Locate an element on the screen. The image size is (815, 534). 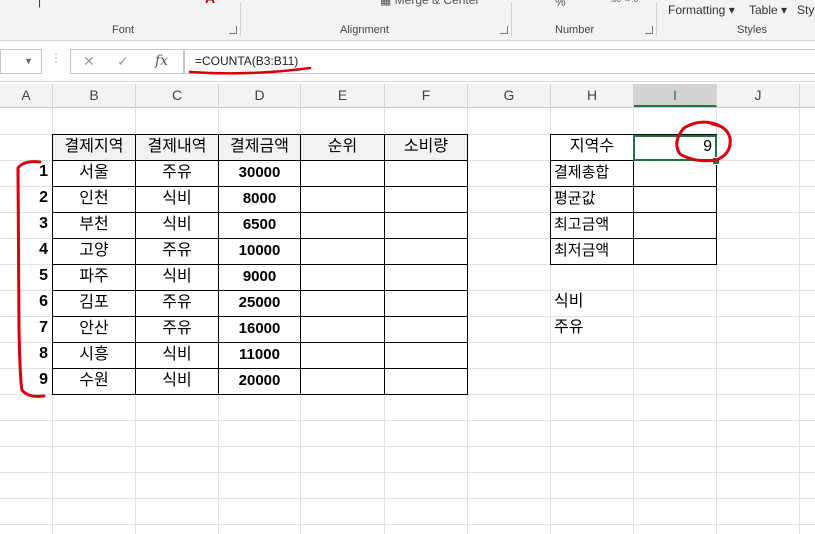
column-header-e: E is located at coordinates (343, 95).